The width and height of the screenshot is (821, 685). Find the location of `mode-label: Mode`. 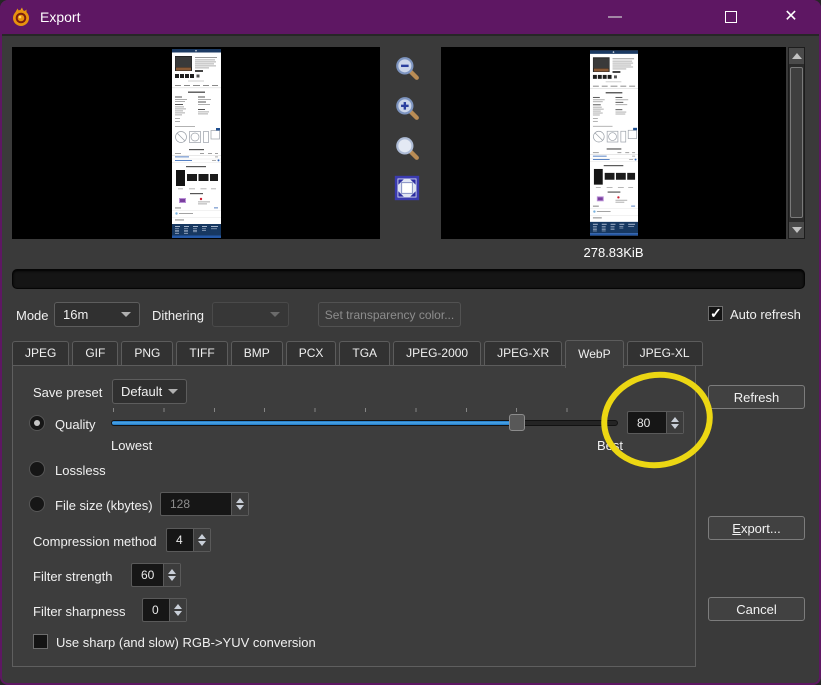

mode-label: Mode is located at coordinates (32, 315).